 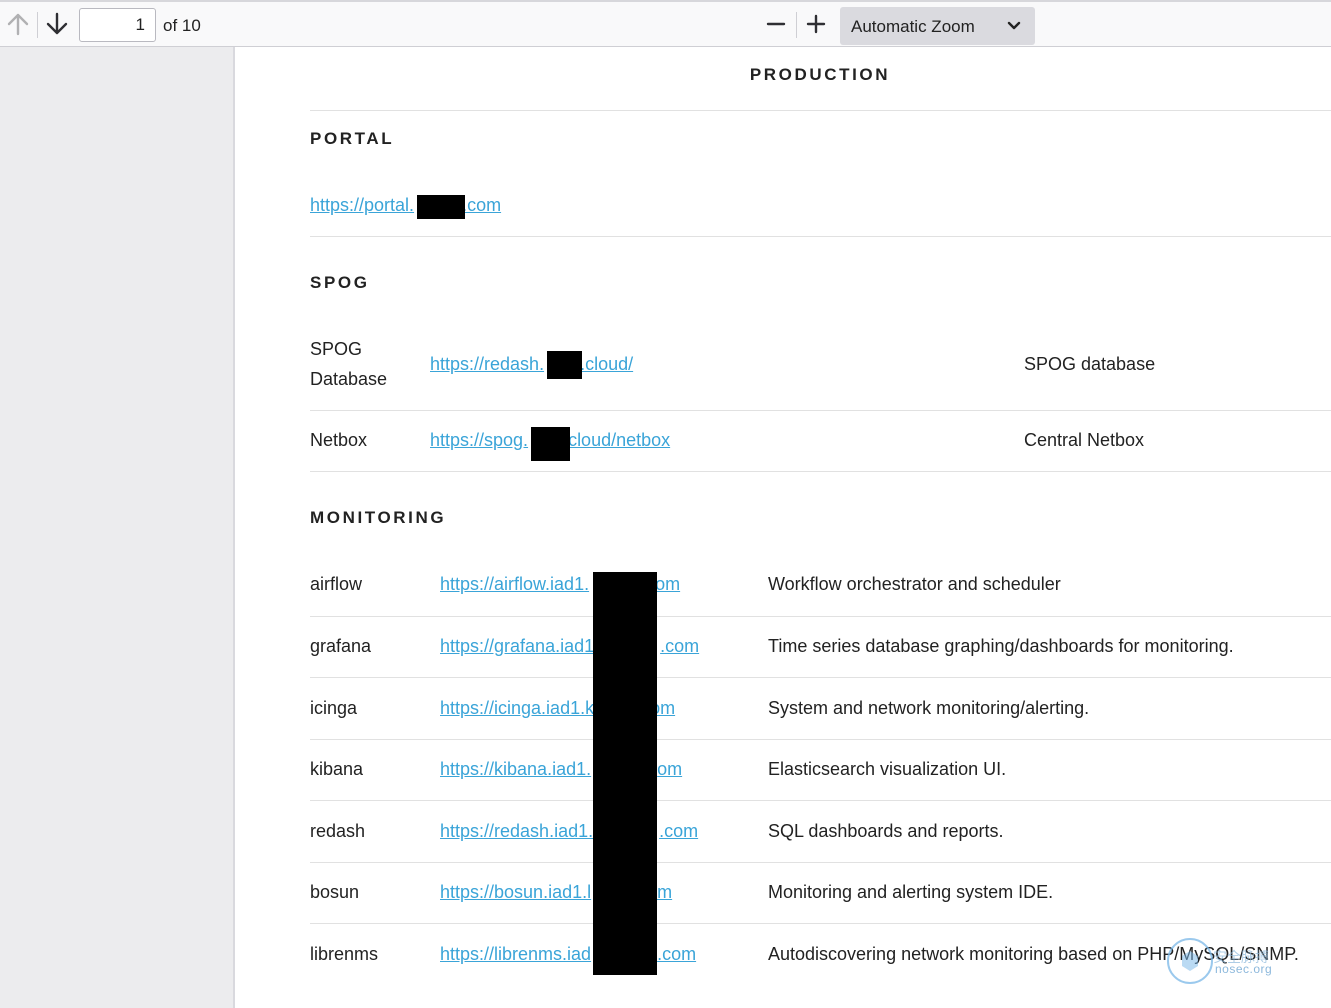 I want to click on spog-row-description: SPOG database, so click(x=1090, y=364).